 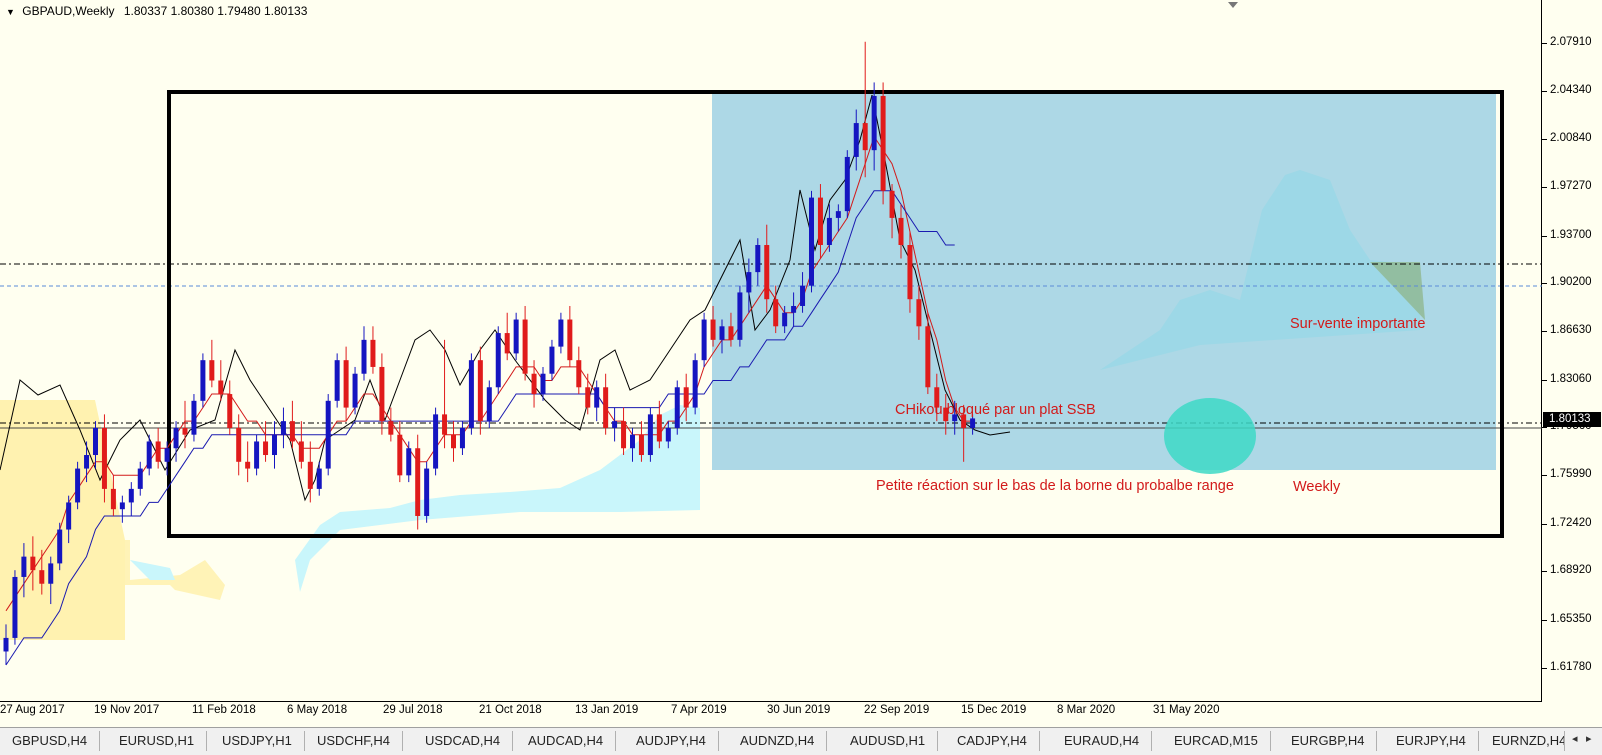 What do you see at coordinates (10, 12) in the screenshot?
I see `chart-menu-arrow-icon: ▼` at bounding box center [10, 12].